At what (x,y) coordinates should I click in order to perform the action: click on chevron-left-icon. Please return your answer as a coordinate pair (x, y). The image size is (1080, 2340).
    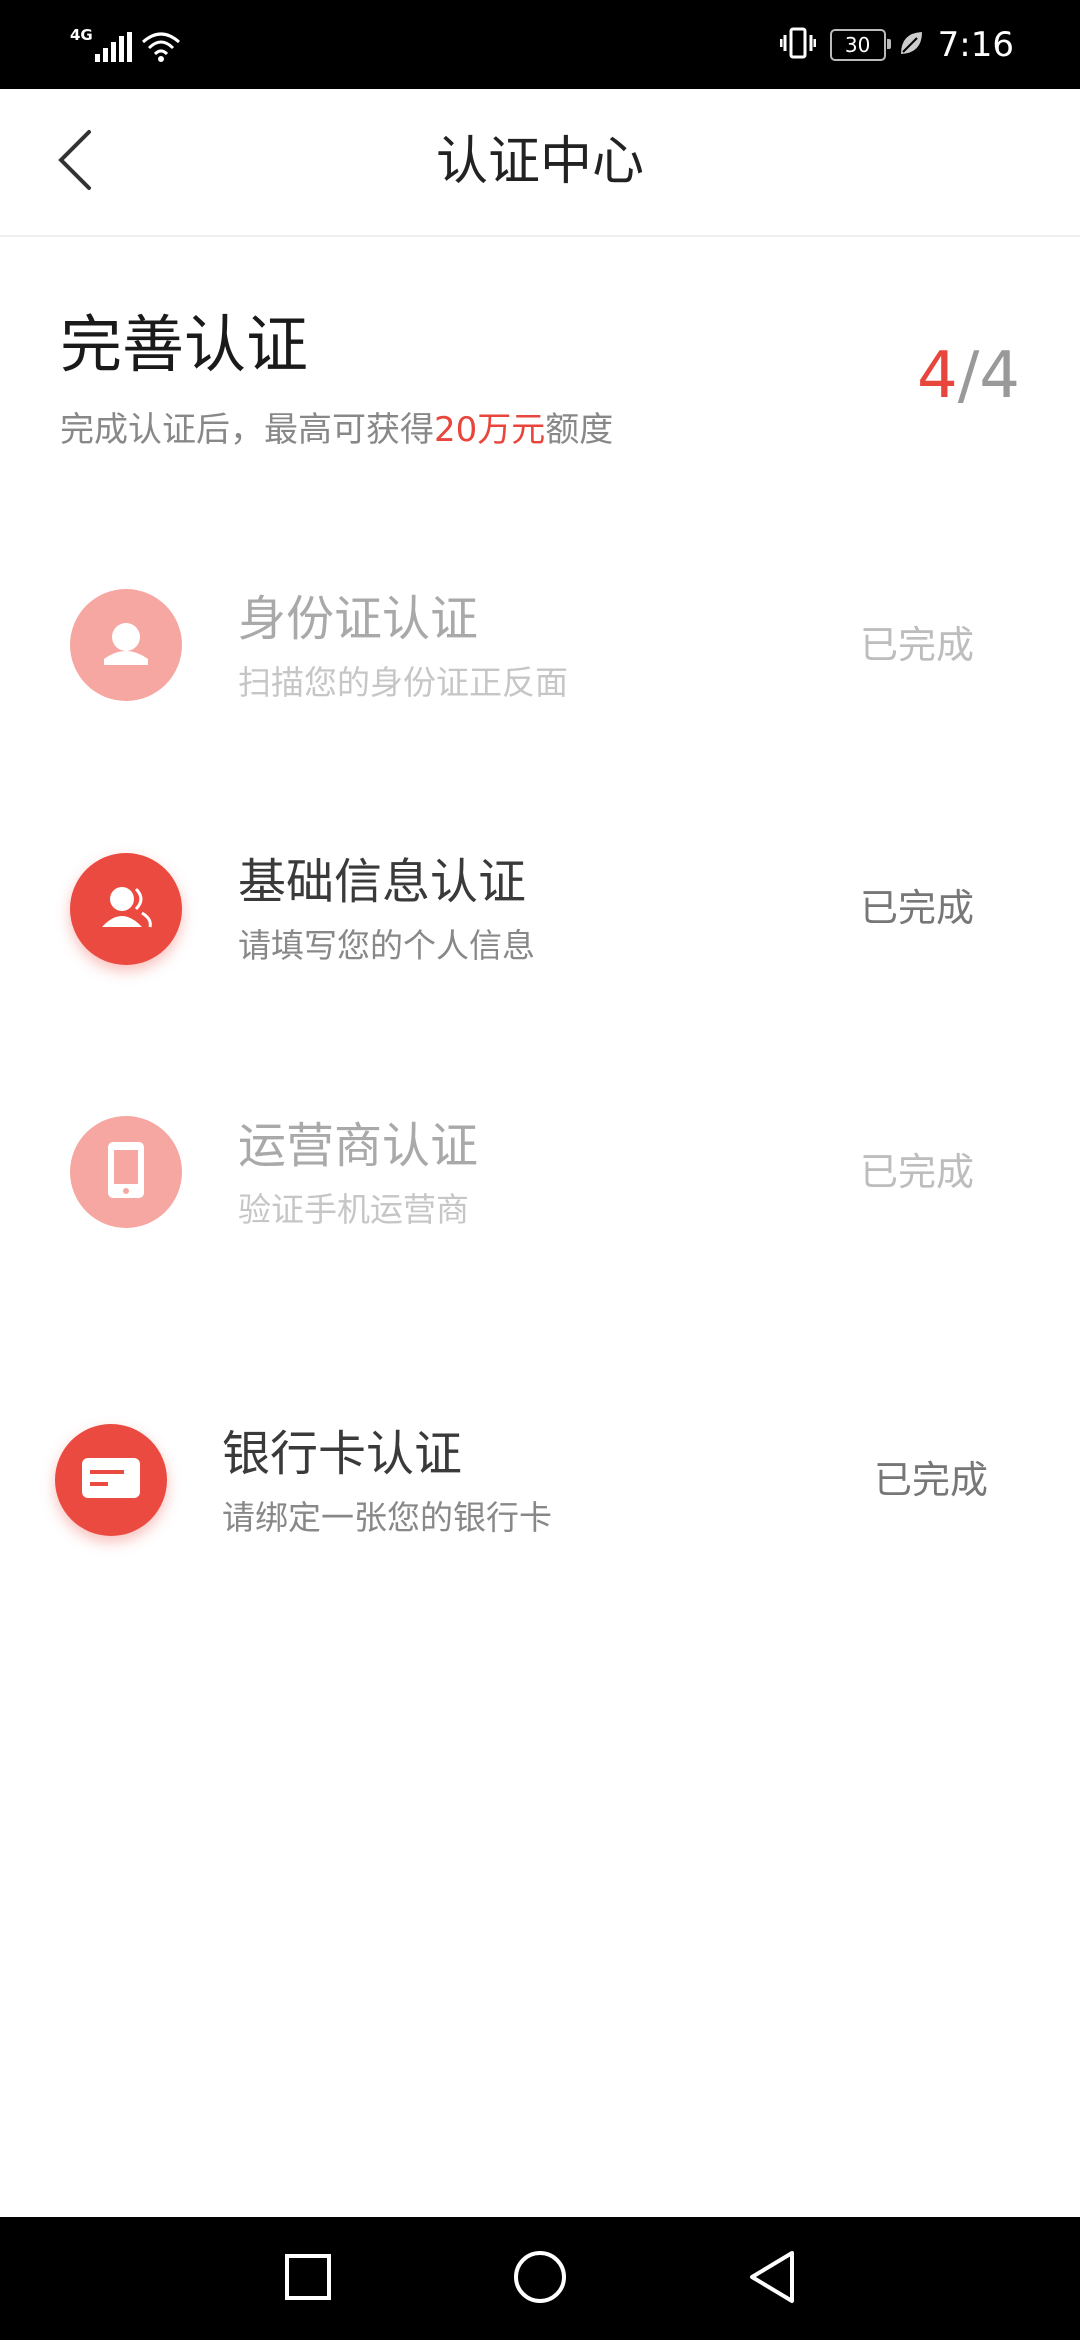
    Looking at the image, I should click on (75, 162).